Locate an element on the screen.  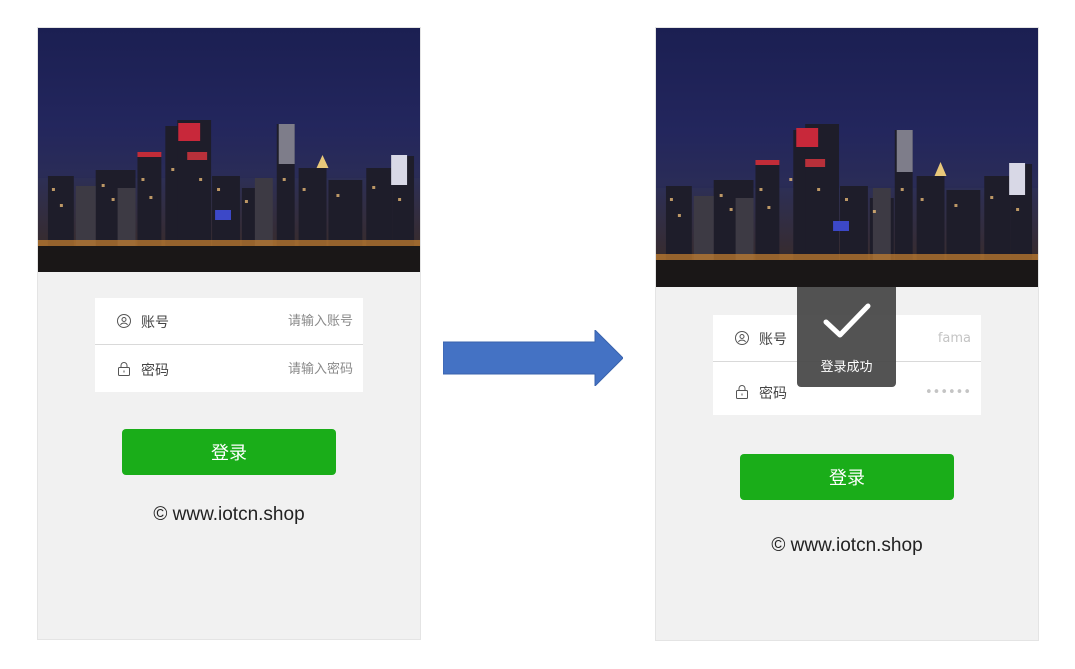
login-success-toast: 登录成功 is located at coordinates (846, 337).